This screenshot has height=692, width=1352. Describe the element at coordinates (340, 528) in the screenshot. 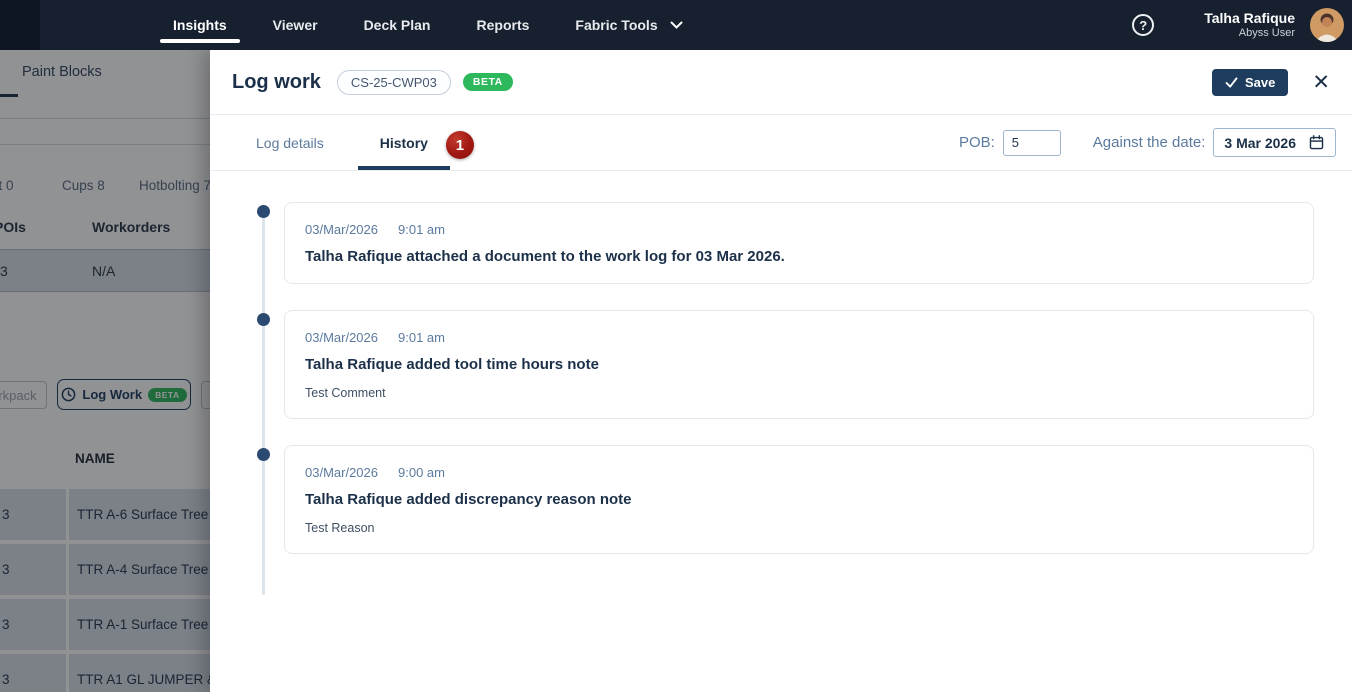

I see `history-note: Test Reason` at that location.